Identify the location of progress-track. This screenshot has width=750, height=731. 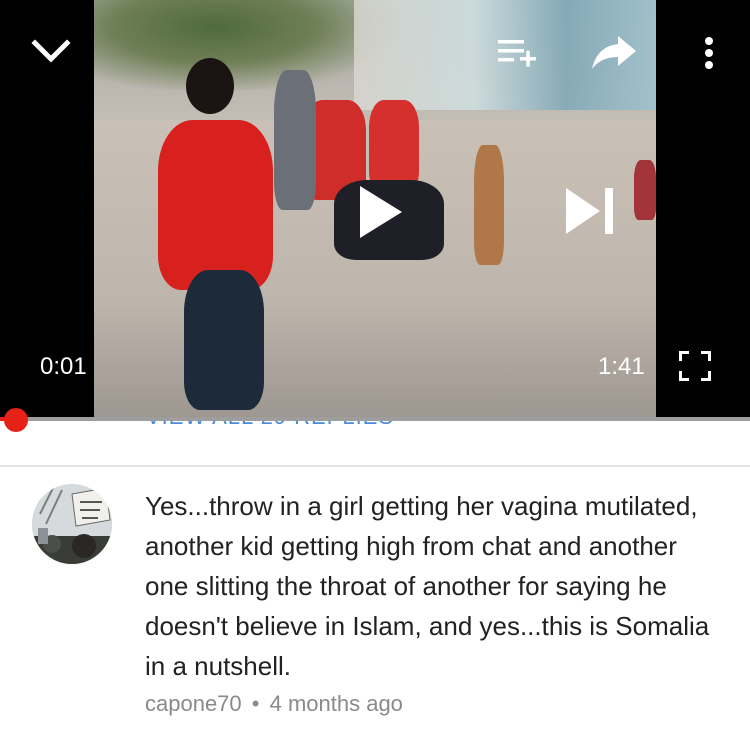
(375, 419).